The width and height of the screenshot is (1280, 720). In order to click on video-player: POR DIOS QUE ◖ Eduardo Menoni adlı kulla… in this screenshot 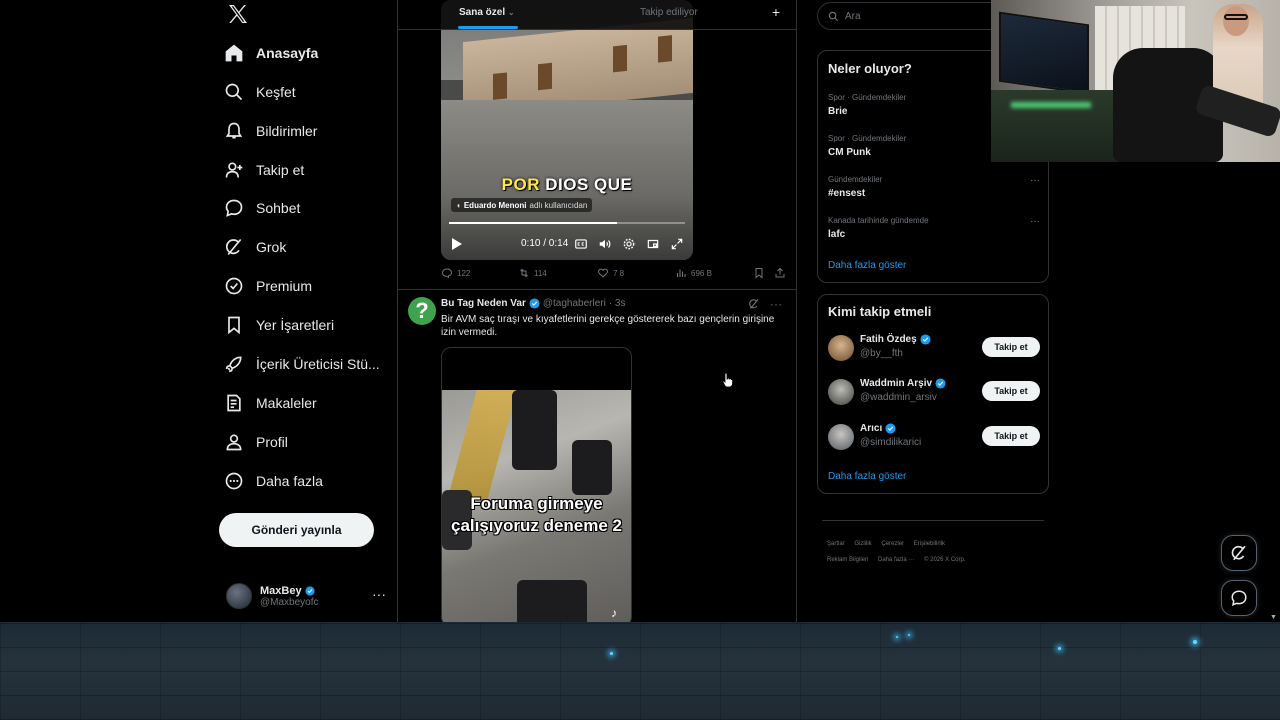, I will do `click(567, 130)`.